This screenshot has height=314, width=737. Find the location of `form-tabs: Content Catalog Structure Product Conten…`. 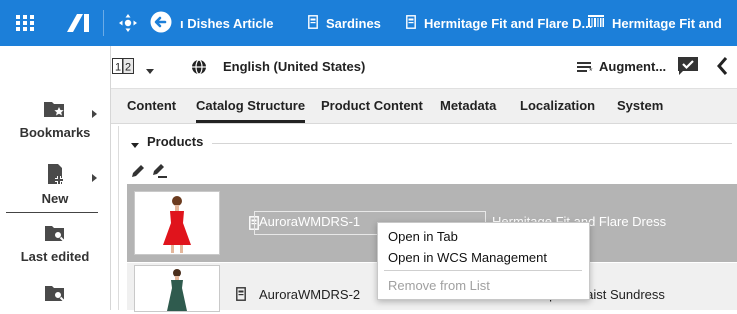

form-tabs: Content Catalog Structure Product Conten… is located at coordinates (424, 106).